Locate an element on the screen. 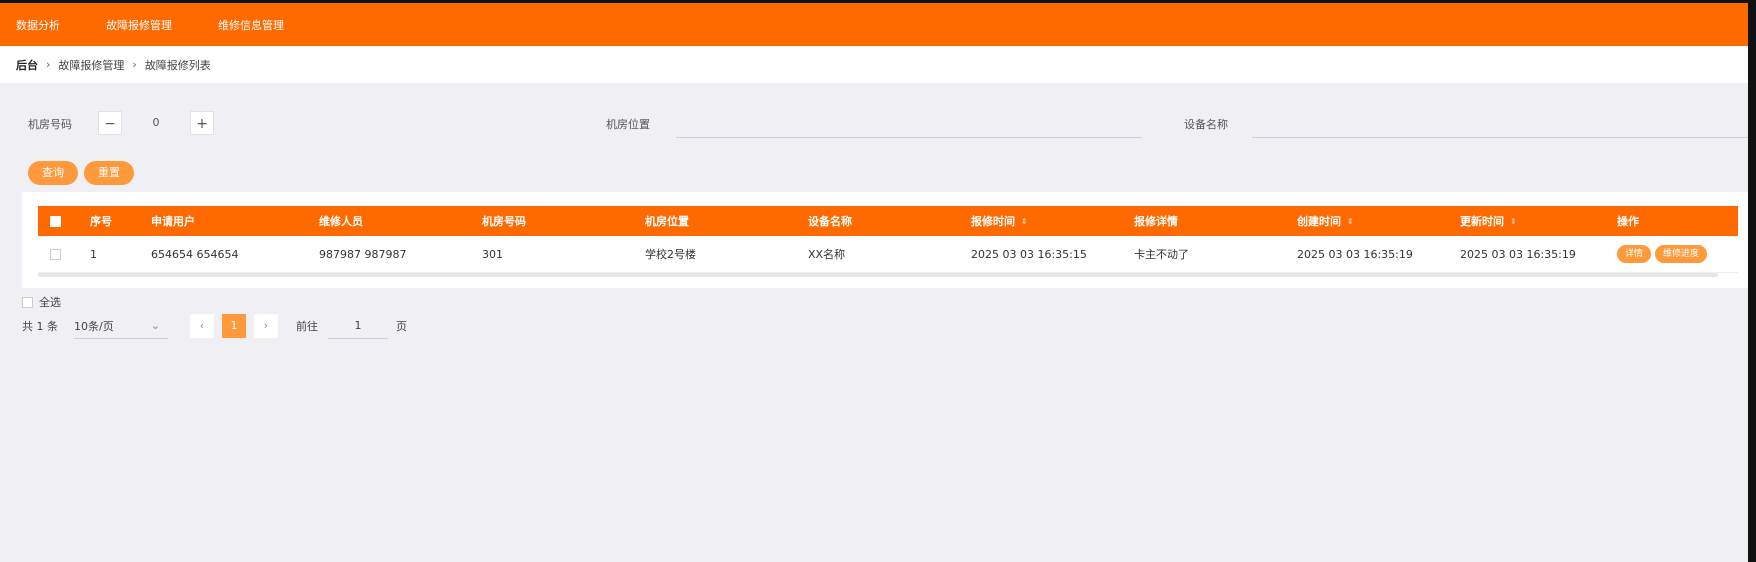 The image size is (1756, 562). breadcrumb-level2: 故障报修列表 is located at coordinates (177, 65).